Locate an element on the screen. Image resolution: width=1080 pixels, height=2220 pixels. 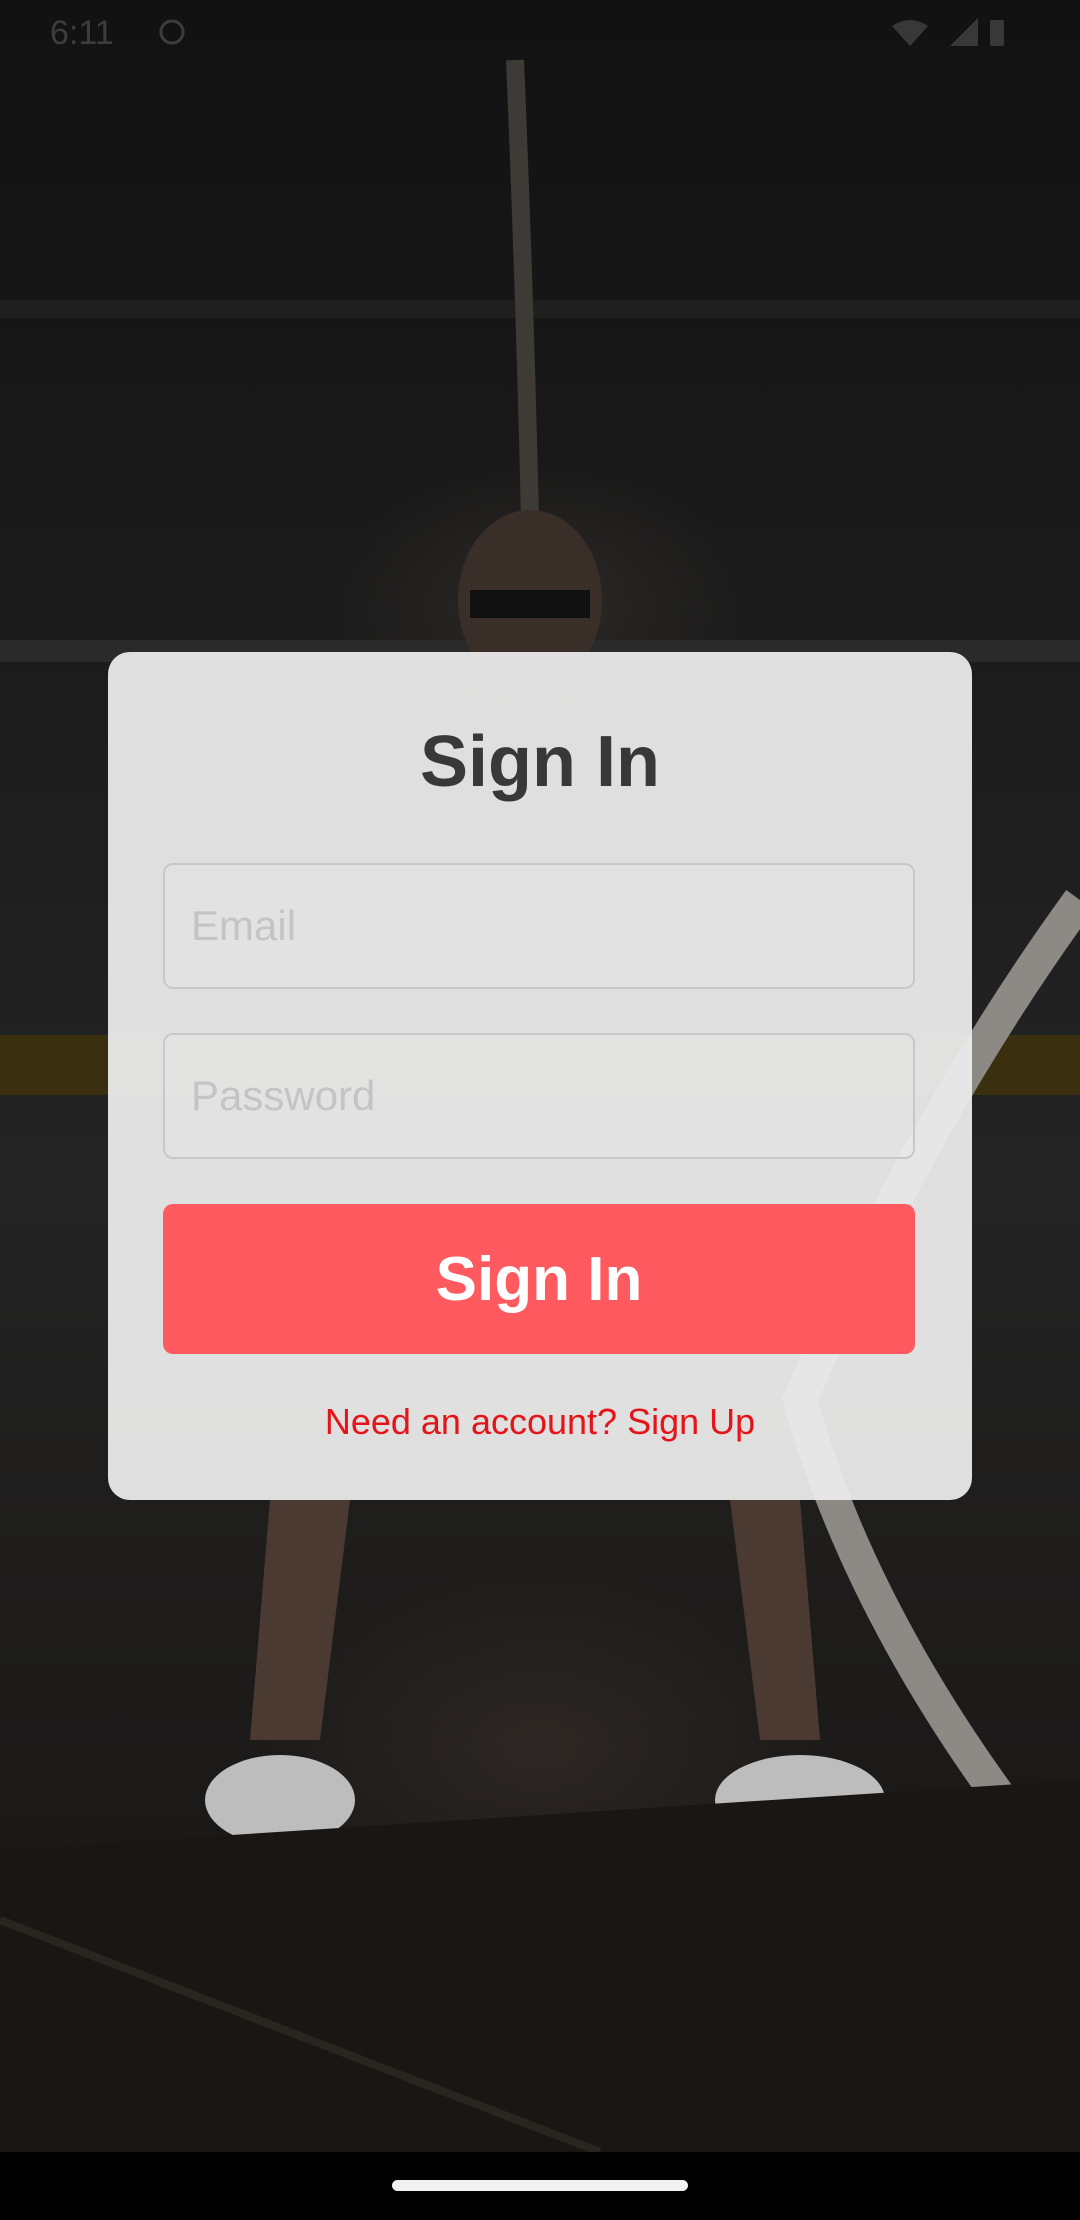
home-indicator is located at coordinates (540, 2185).